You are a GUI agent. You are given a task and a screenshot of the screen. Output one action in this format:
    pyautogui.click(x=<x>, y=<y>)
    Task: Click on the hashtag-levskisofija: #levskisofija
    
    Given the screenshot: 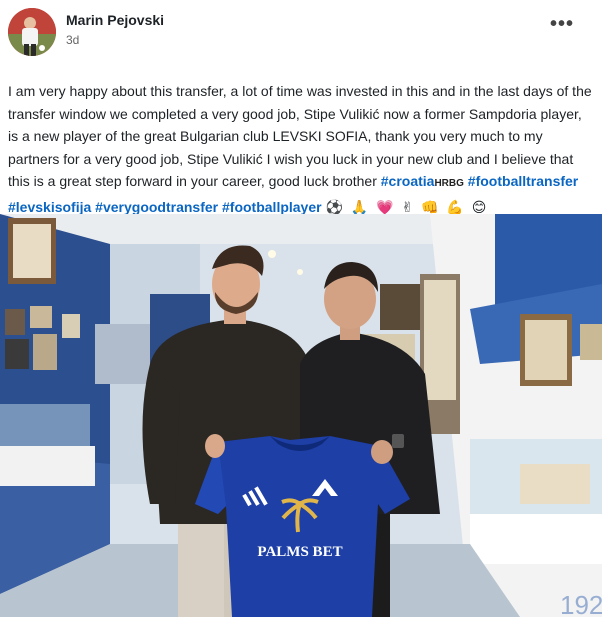 What is the action you would take?
    pyautogui.click(x=49, y=207)
    